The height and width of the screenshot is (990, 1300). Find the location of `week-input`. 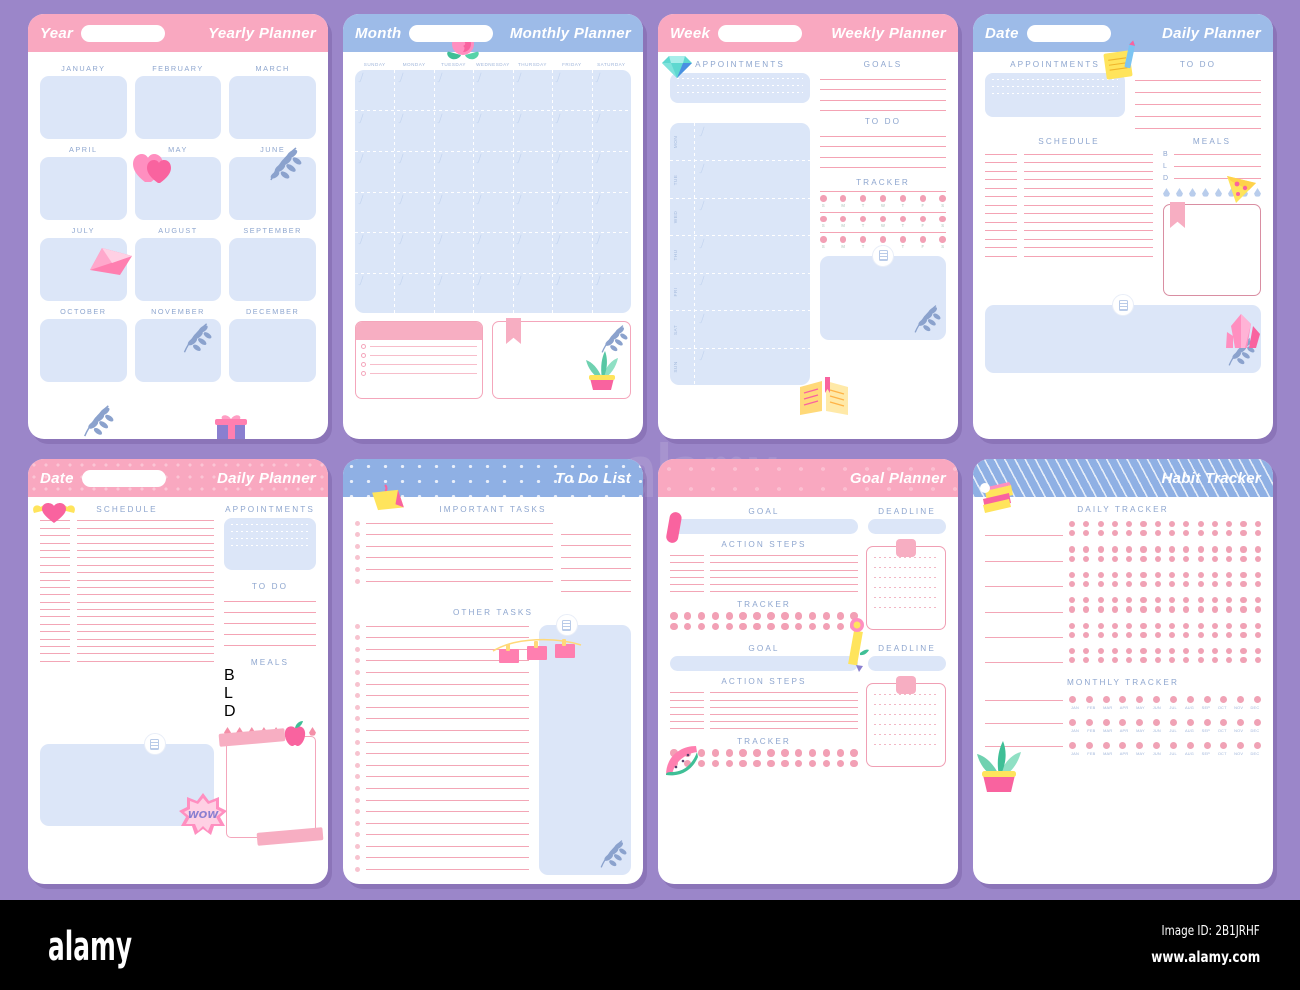

week-input is located at coordinates (760, 33).